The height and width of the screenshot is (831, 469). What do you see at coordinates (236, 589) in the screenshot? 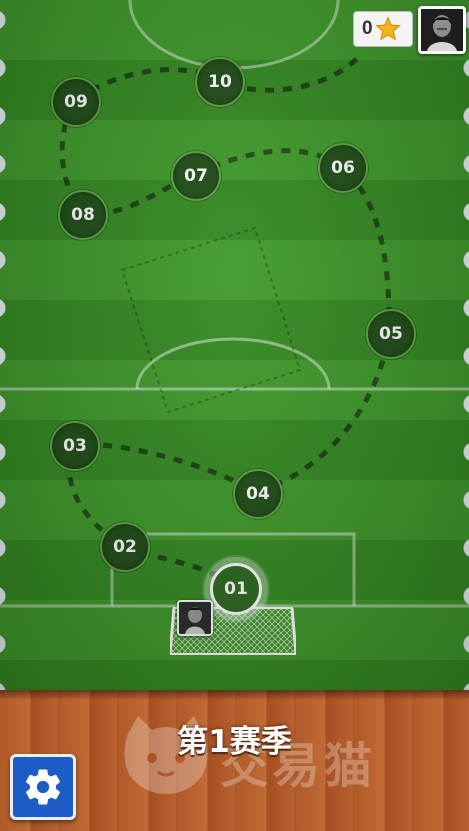
I see `level-node-01: 01` at bounding box center [236, 589].